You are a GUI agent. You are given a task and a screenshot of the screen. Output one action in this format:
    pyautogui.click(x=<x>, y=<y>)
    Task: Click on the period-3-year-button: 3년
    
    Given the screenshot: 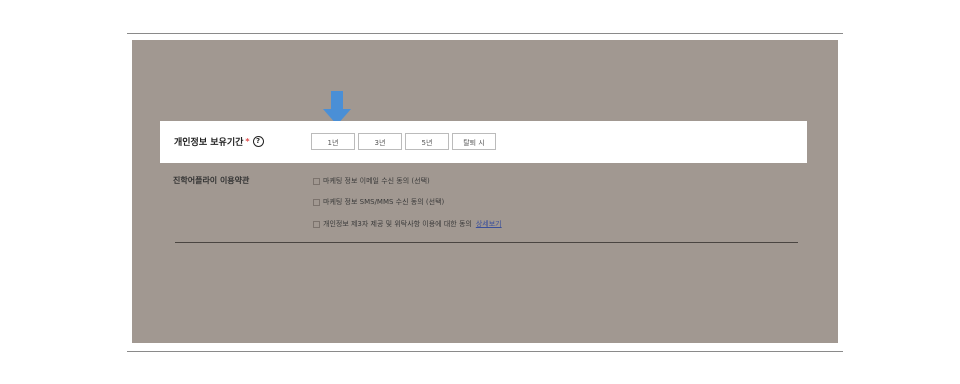 What is the action you would take?
    pyautogui.click(x=380, y=141)
    